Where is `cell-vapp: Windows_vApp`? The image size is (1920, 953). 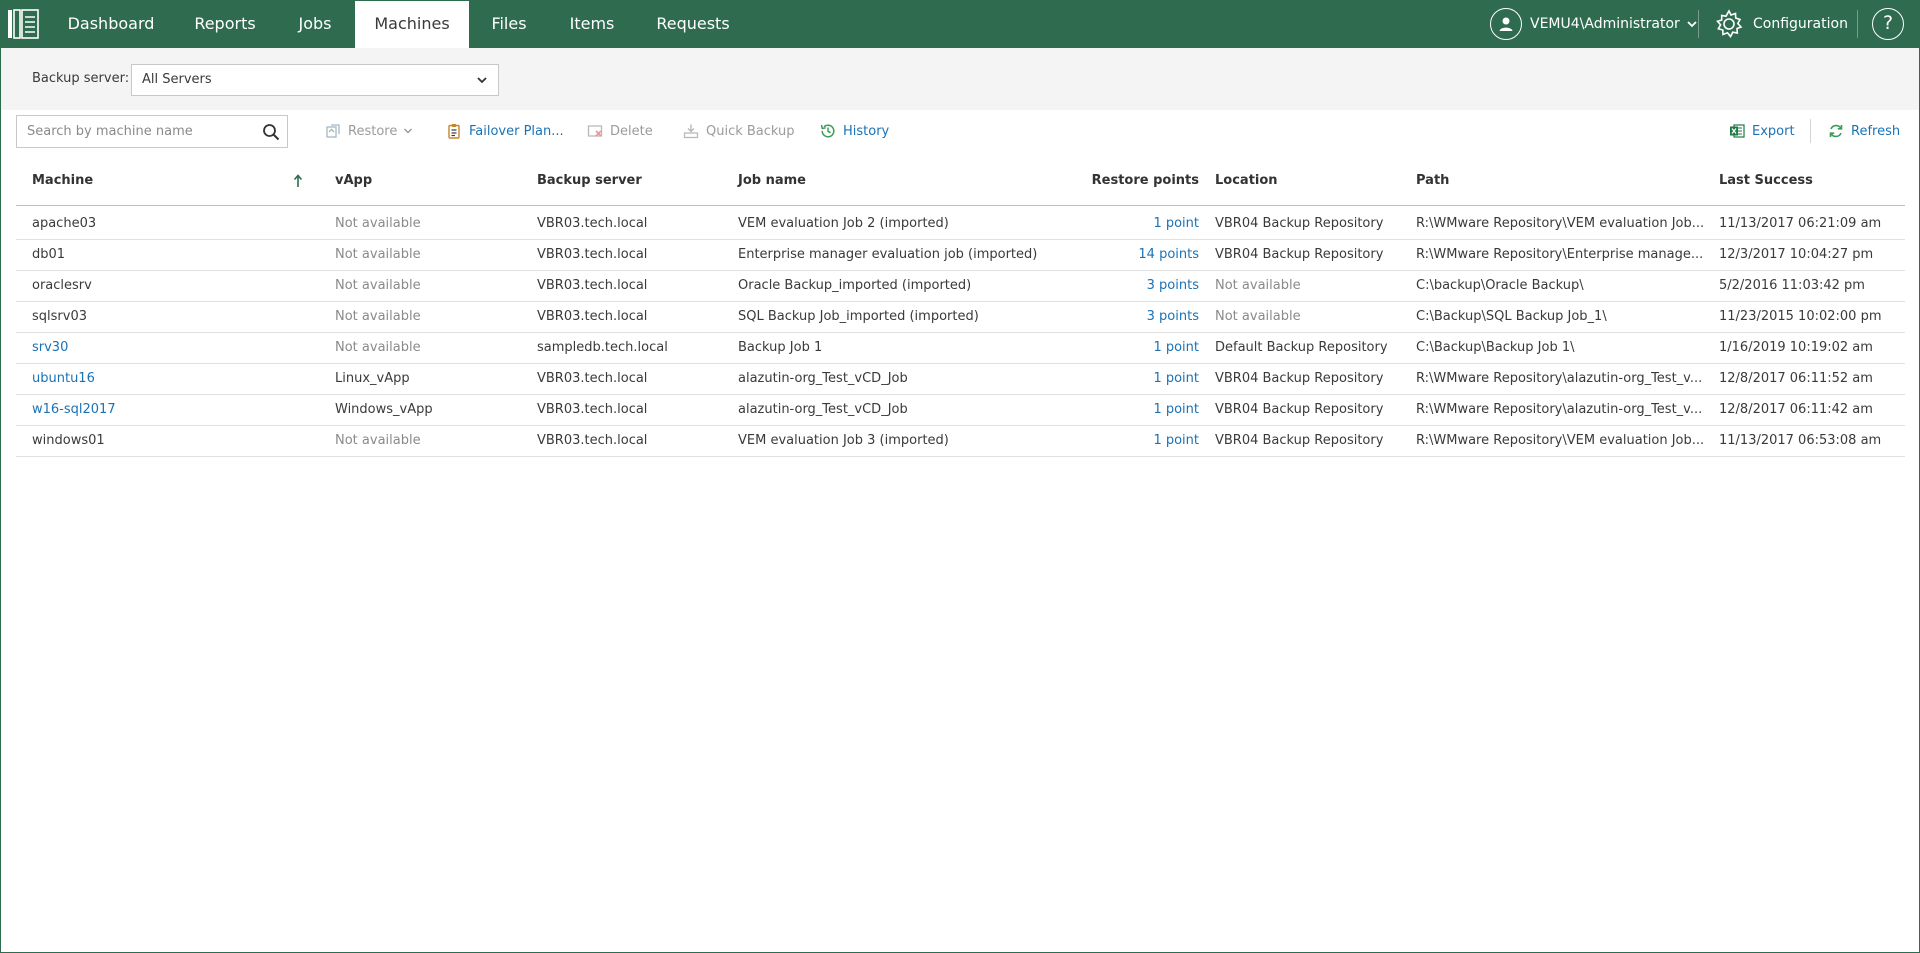
cell-vapp: Windows_vApp is located at coordinates (384, 409).